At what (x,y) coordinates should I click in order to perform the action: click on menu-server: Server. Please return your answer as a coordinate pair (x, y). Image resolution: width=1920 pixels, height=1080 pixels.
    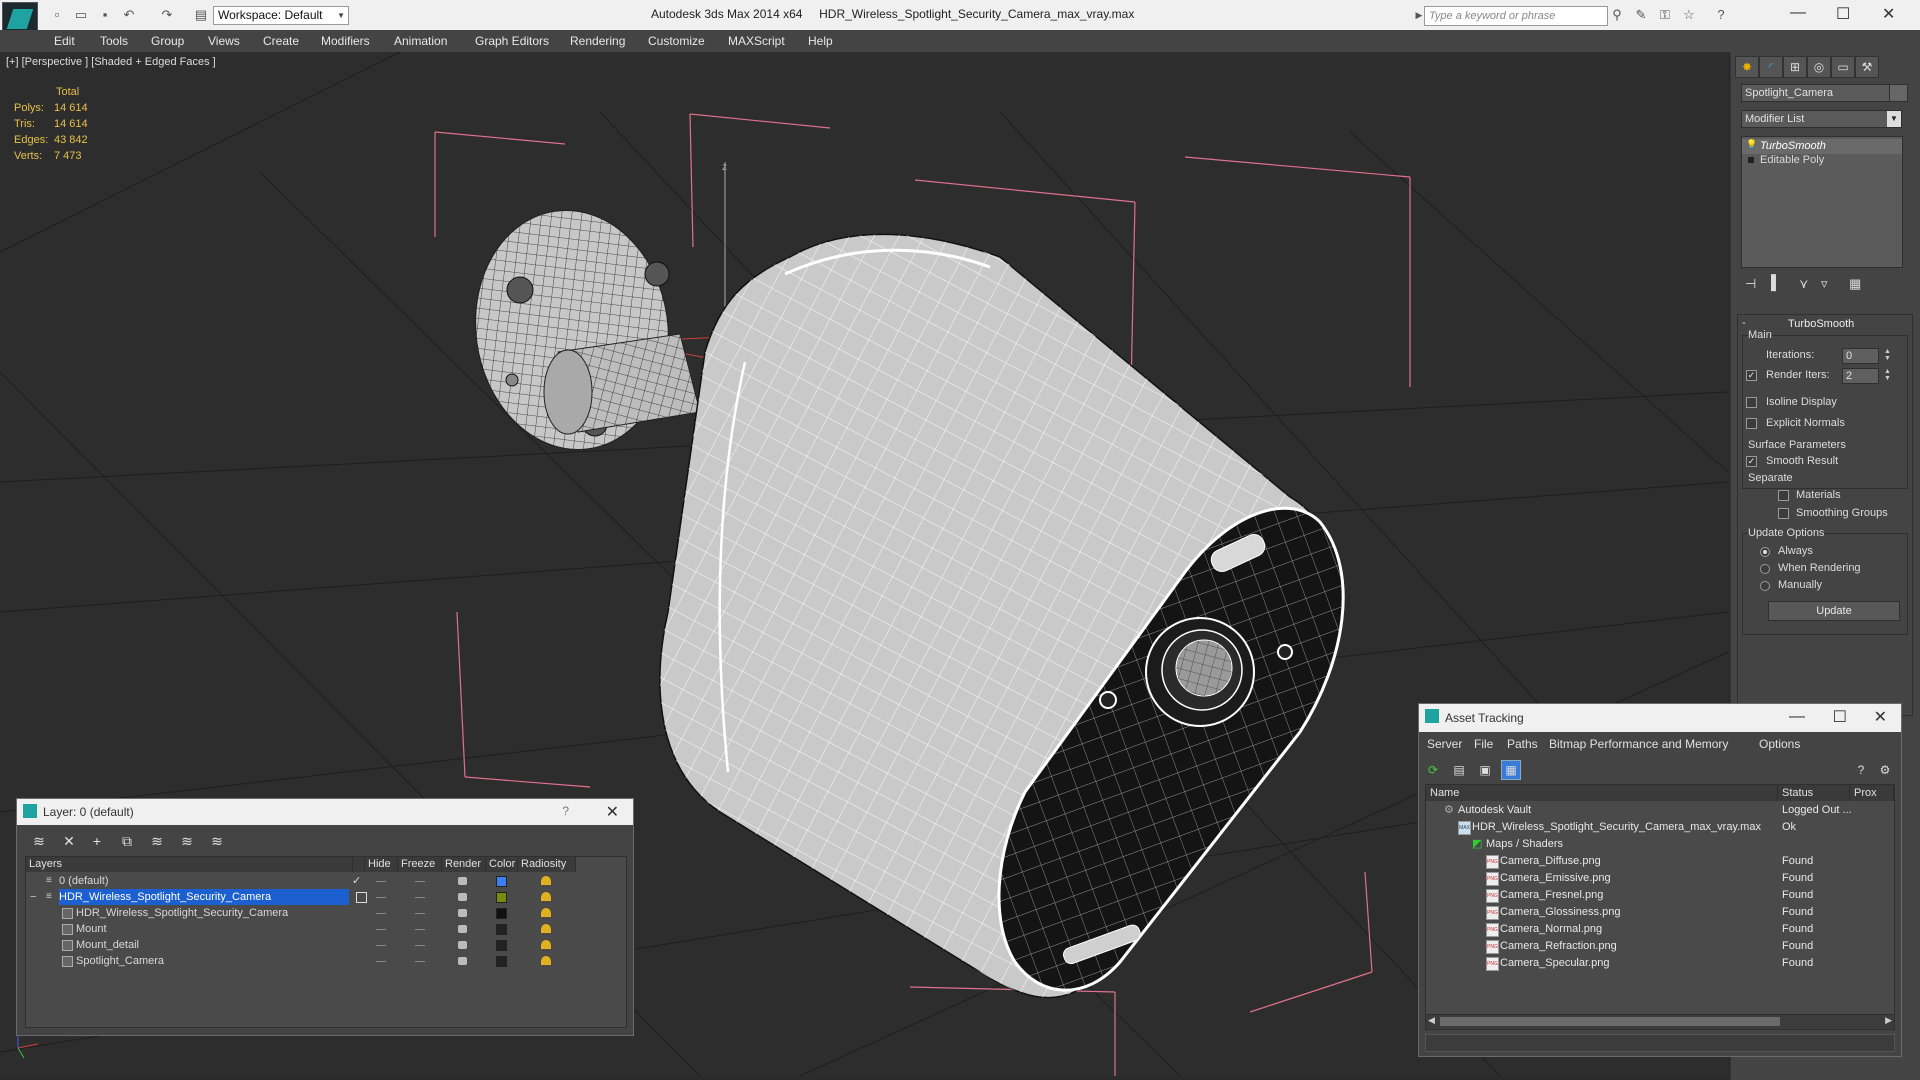
    Looking at the image, I should click on (1444, 744).